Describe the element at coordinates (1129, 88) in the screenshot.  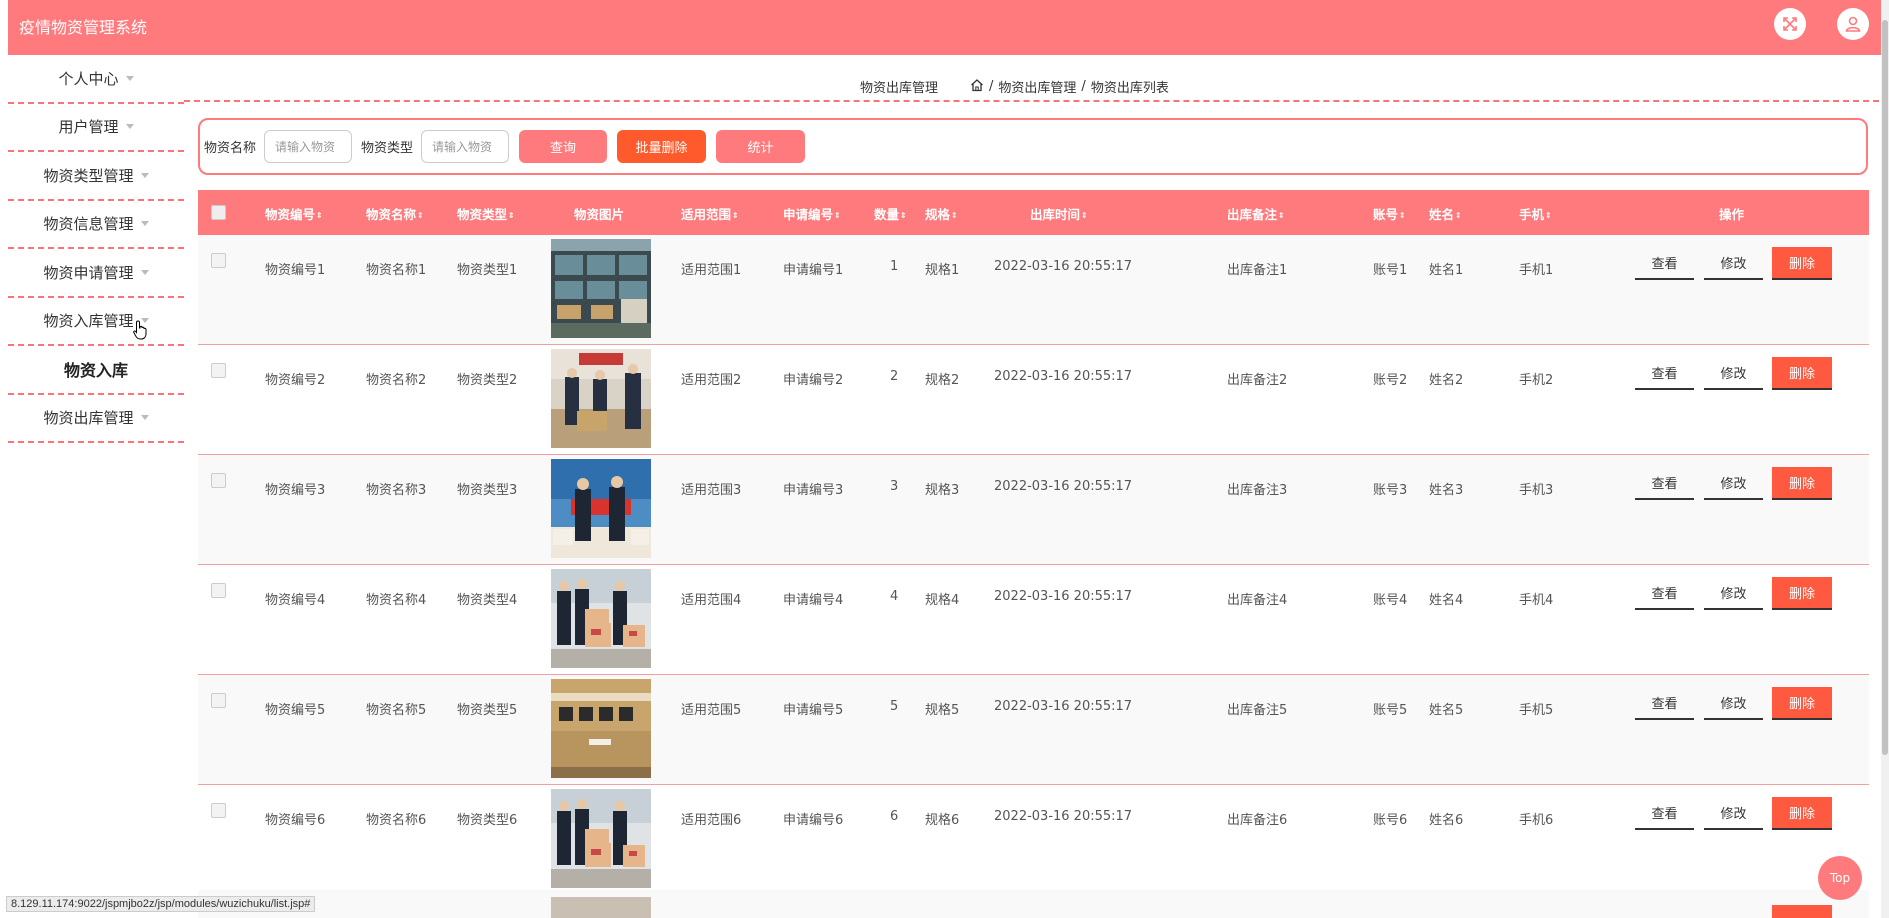
I see `breadcrumb-item: 物资出库列表` at that location.